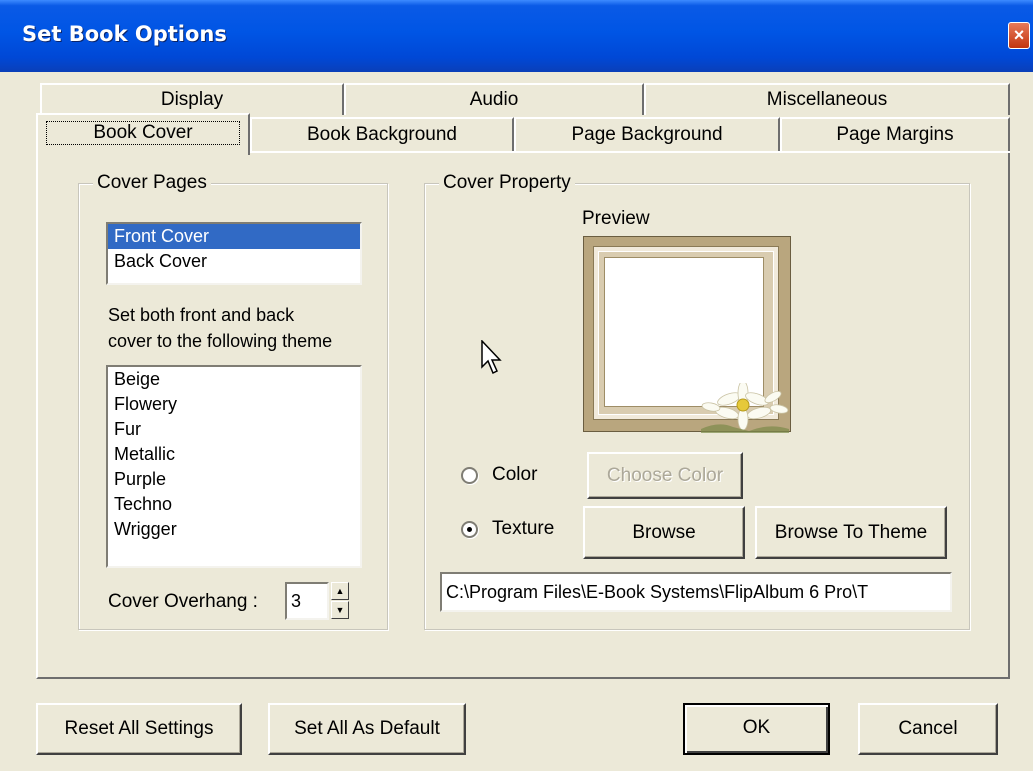 This screenshot has height=771, width=1033. Describe the element at coordinates (851, 532) in the screenshot. I see `browse-to-theme-button: Browse To Theme` at that location.